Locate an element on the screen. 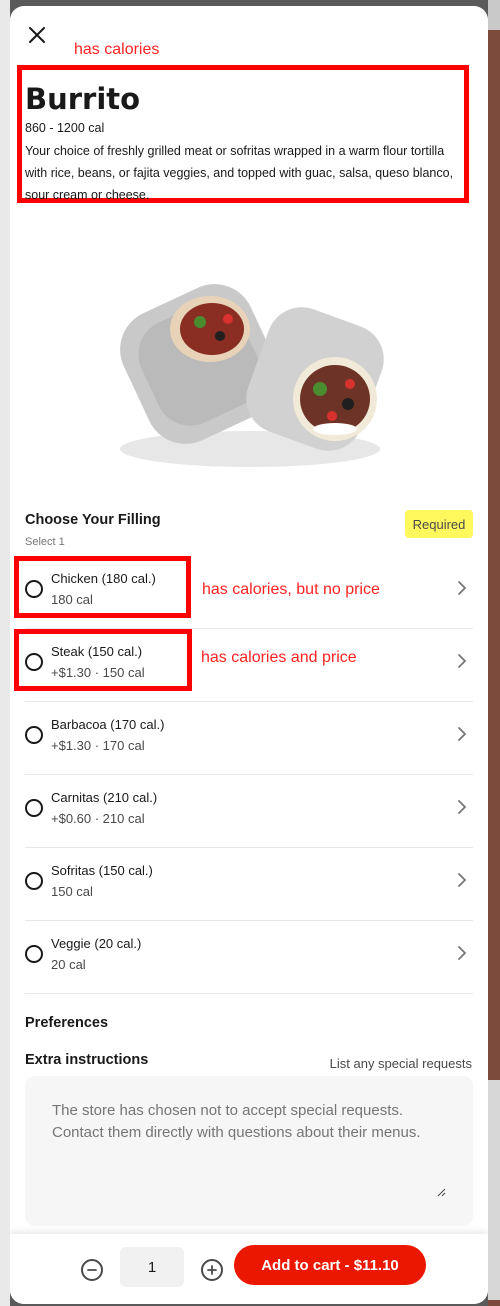 This screenshot has height=1306, width=500. minus-icon is located at coordinates (92, 1270).